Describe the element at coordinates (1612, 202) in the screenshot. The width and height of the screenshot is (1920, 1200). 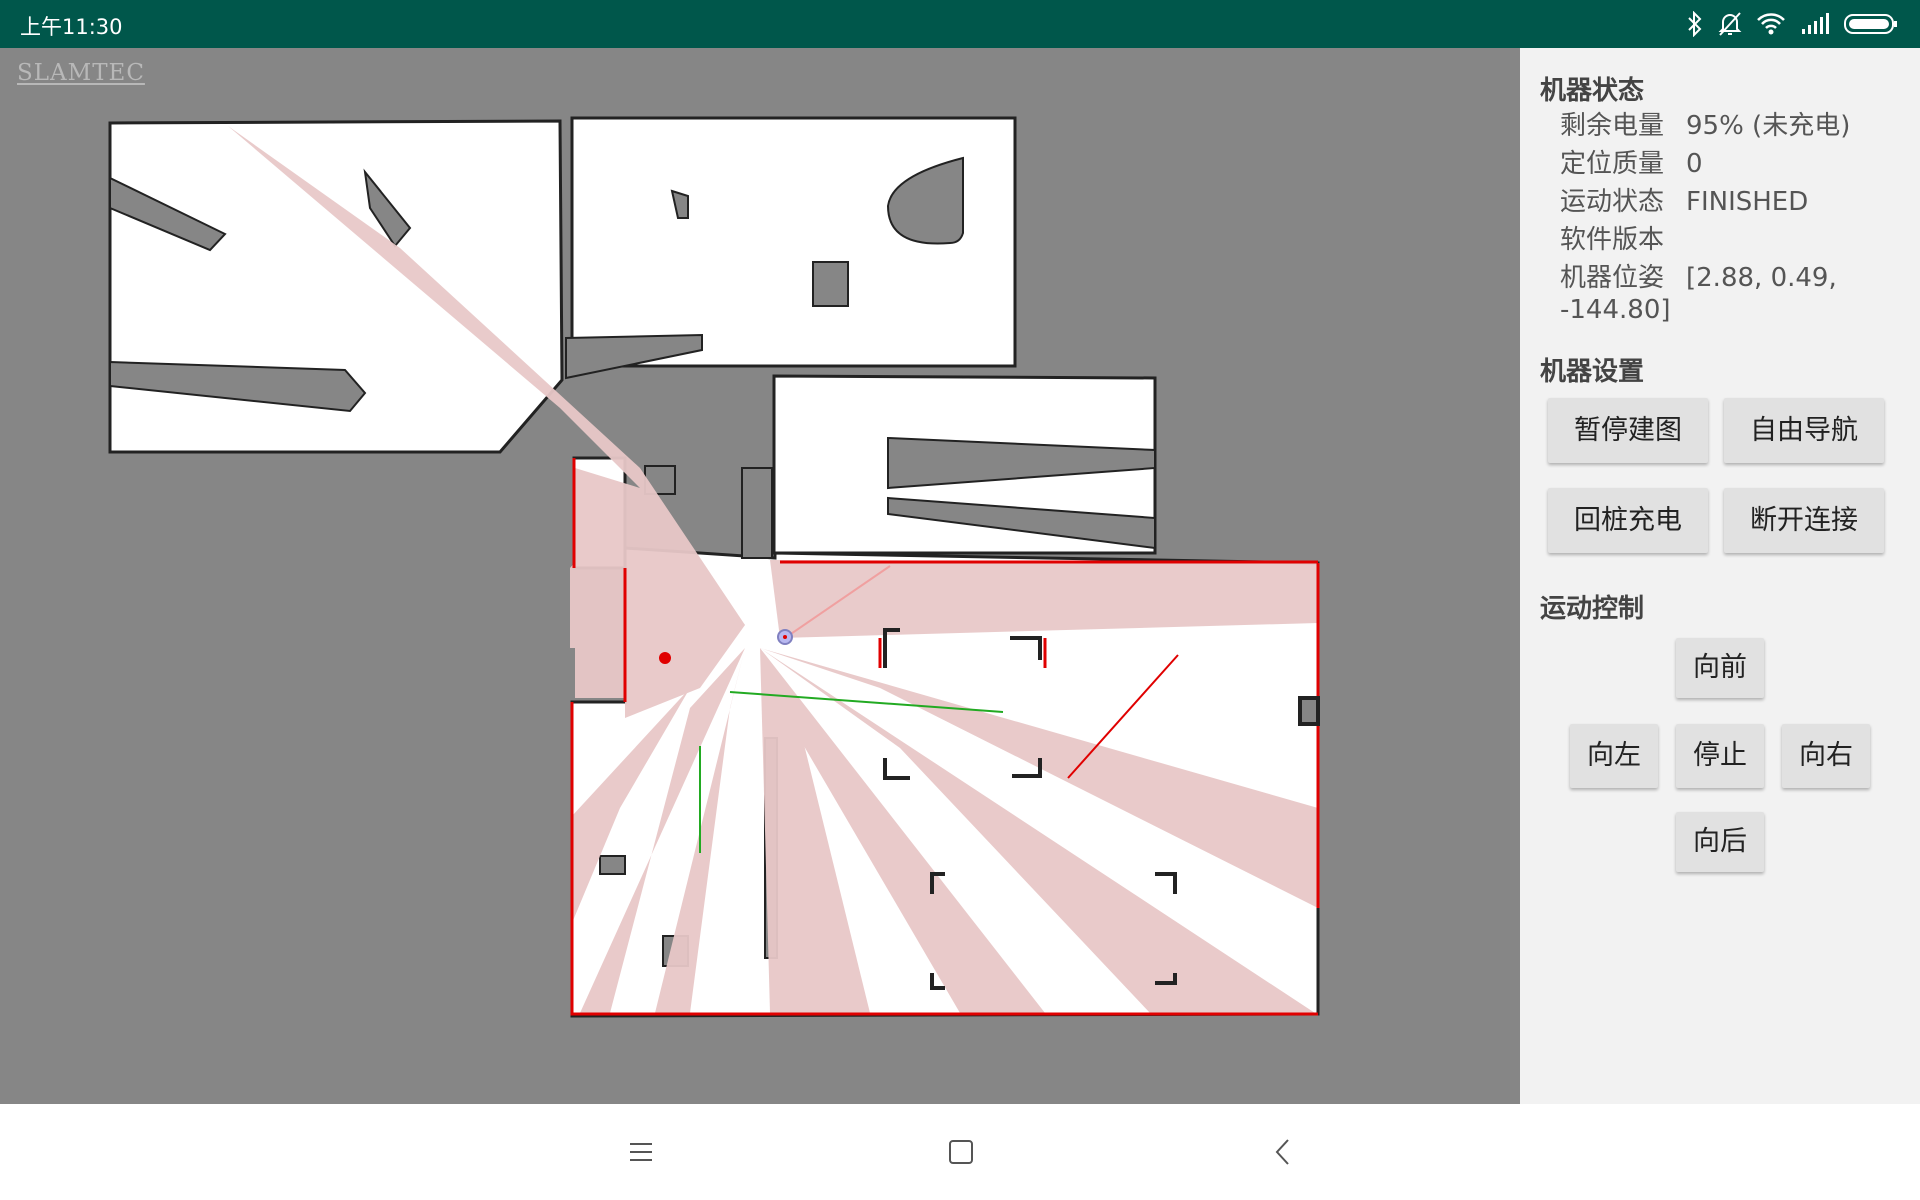
I see `motion-state-label: 运动状态` at that location.